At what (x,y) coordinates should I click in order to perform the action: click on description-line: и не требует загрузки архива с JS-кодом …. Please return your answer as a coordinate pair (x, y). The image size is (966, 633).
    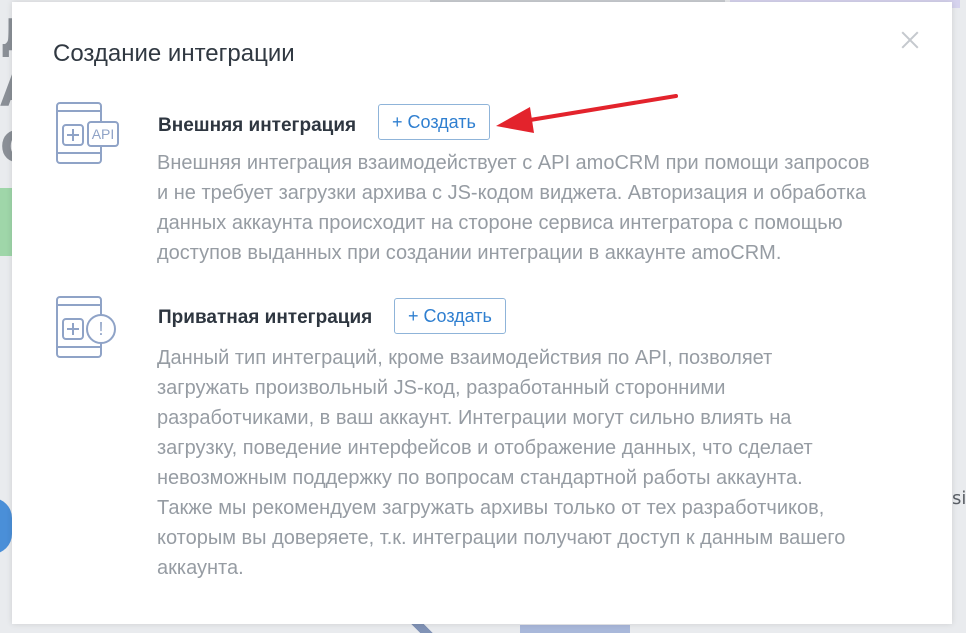
    Looking at the image, I should click on (512, 193).